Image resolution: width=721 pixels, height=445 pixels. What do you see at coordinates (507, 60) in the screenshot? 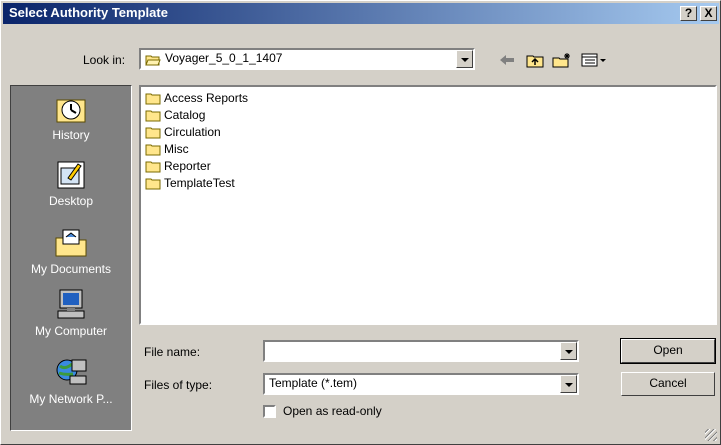
I see `back-arrow-icon` at bounding box center [507, 60].